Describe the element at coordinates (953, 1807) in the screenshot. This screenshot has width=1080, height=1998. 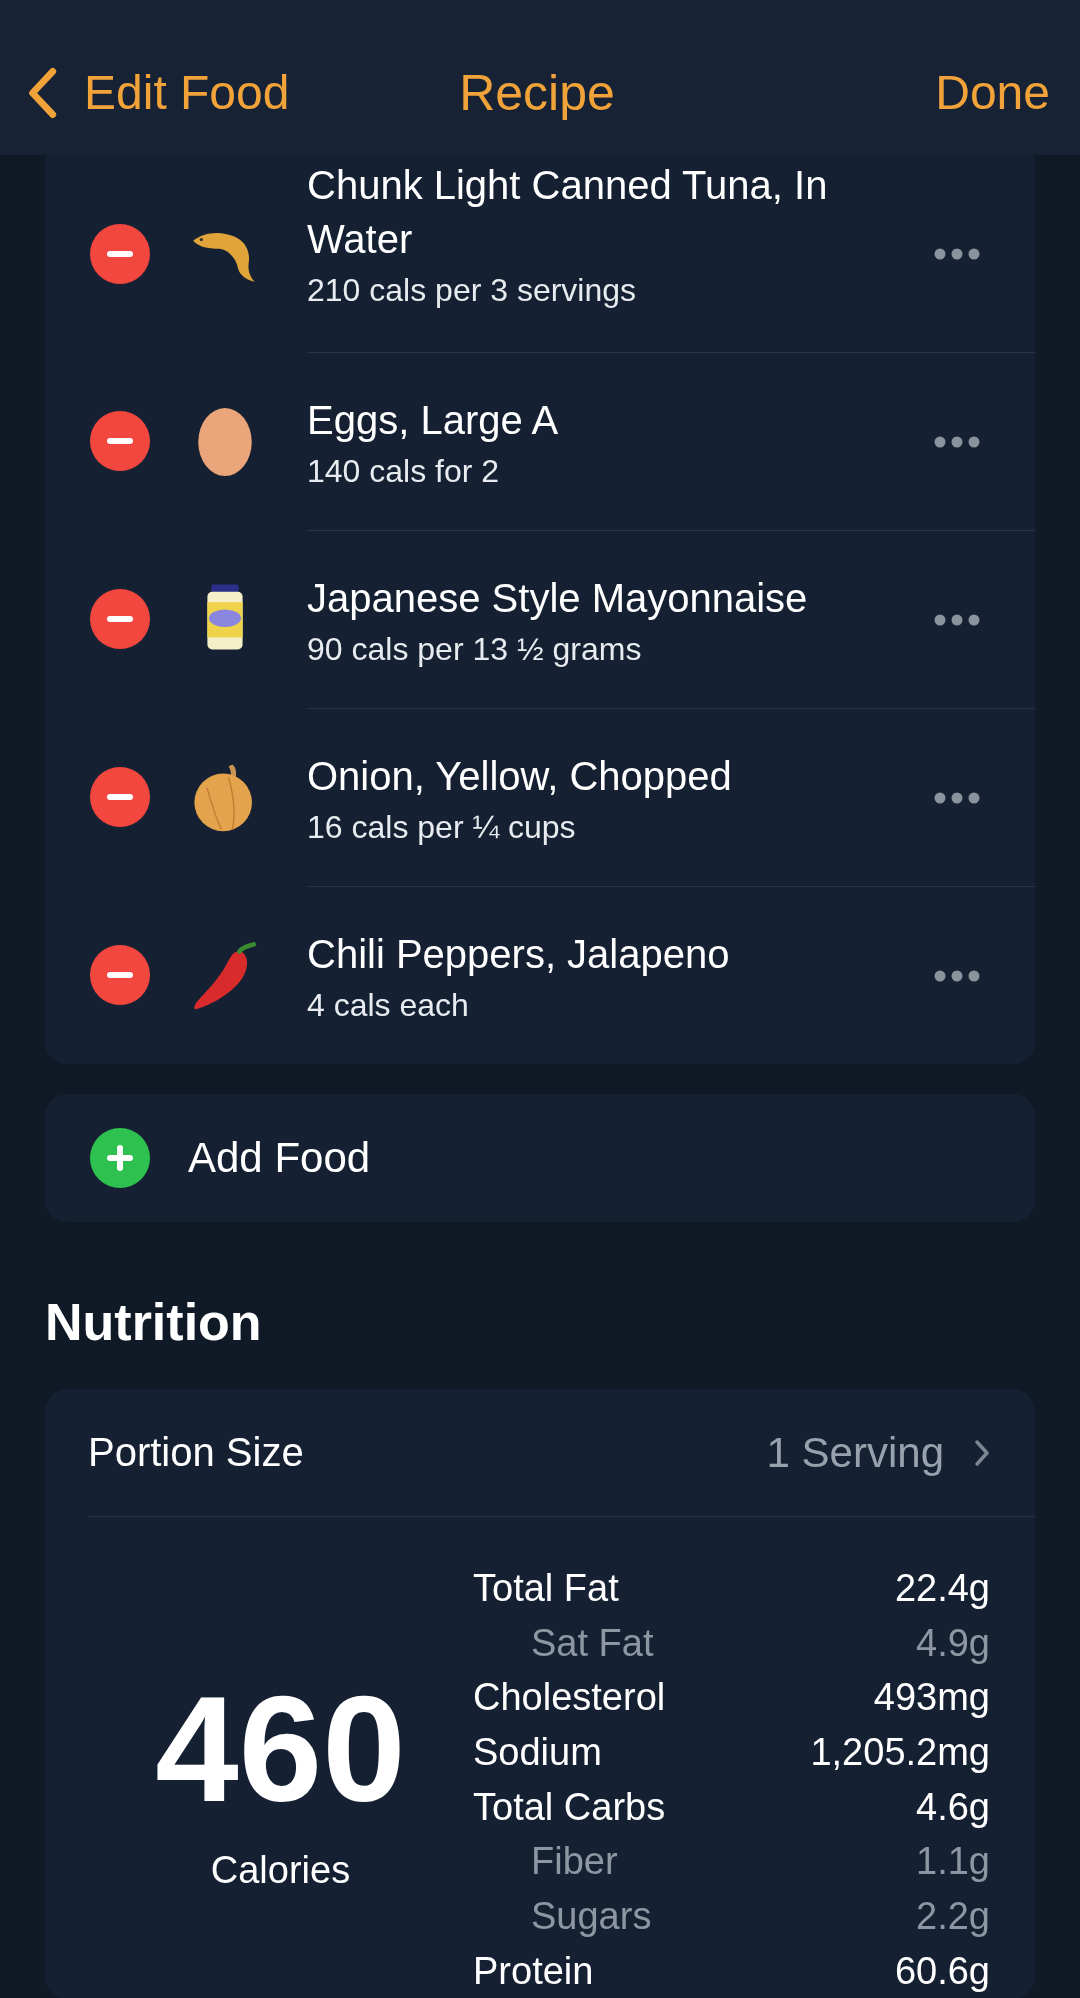
I see `nutrient-value: 4.6g` at that location.